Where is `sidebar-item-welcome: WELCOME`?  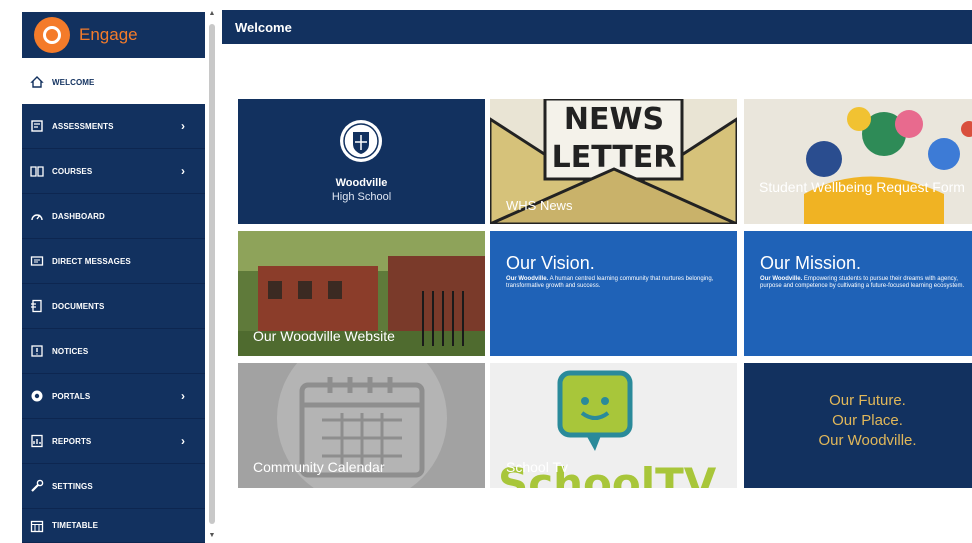
sidebar-item-welcome: WELCOME is located at coordinates (113, 82).